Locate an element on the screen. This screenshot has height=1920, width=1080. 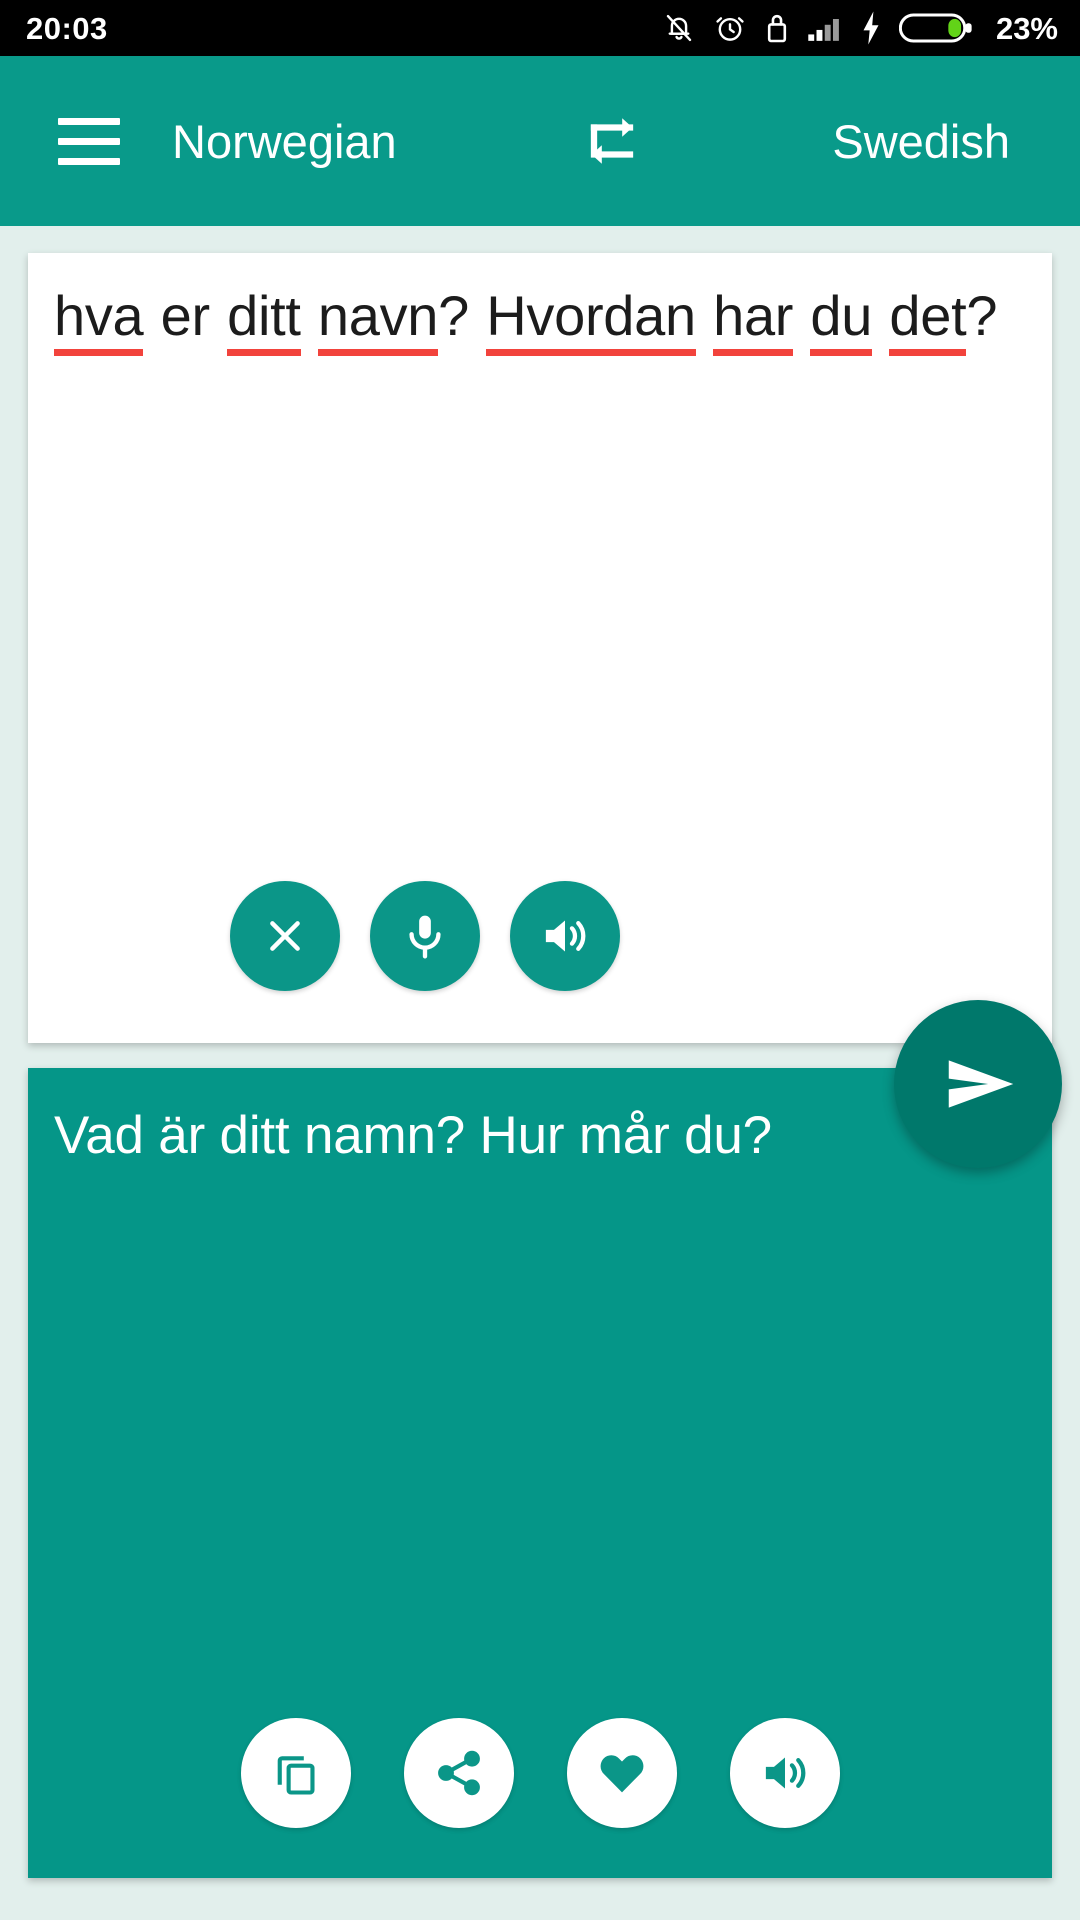
source-word: det is located at coordinates (928, 320).